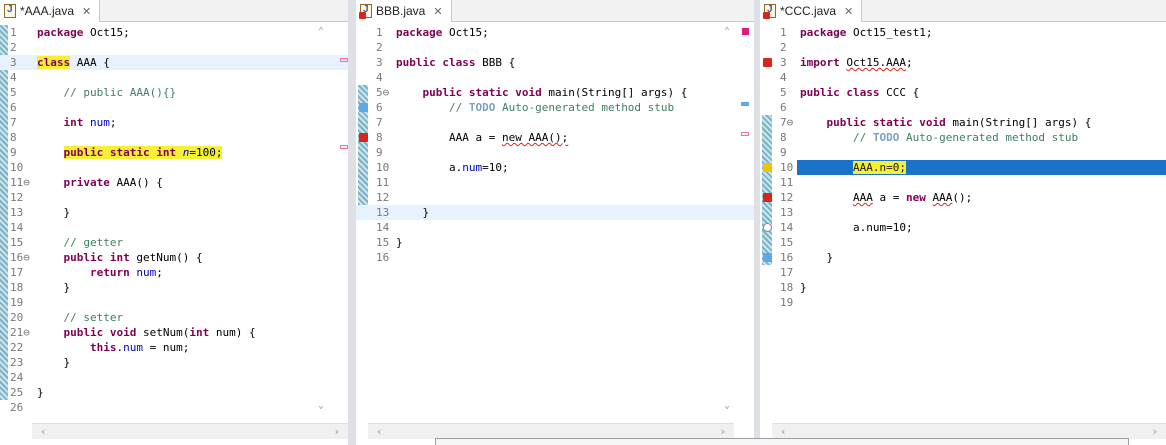  What do you see at coordinates (767, 167) in the screenshot?
I see `warning-marker-icon` at bounding box center [767, 167].